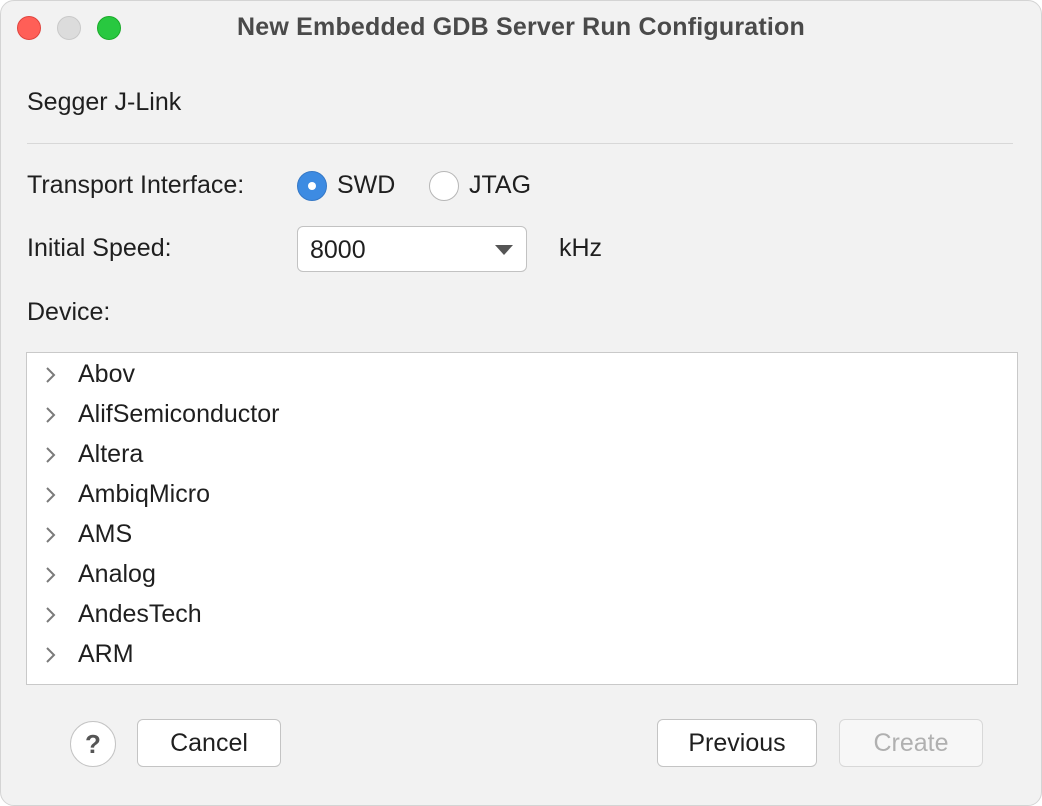 This screenshot has width=1042, height=806. Describe the element at coordinates (117, 574) in the screenshot. I see `tree-item-label: Analog` at that location.